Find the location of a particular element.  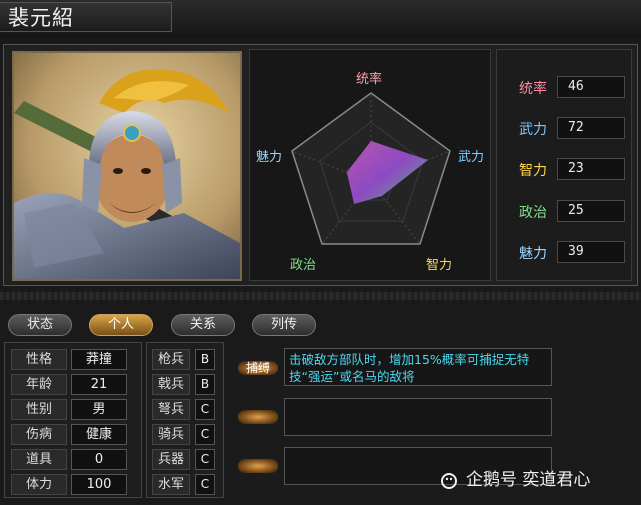

aptitude-label: 兵器 is located at coordinates (171, 459).